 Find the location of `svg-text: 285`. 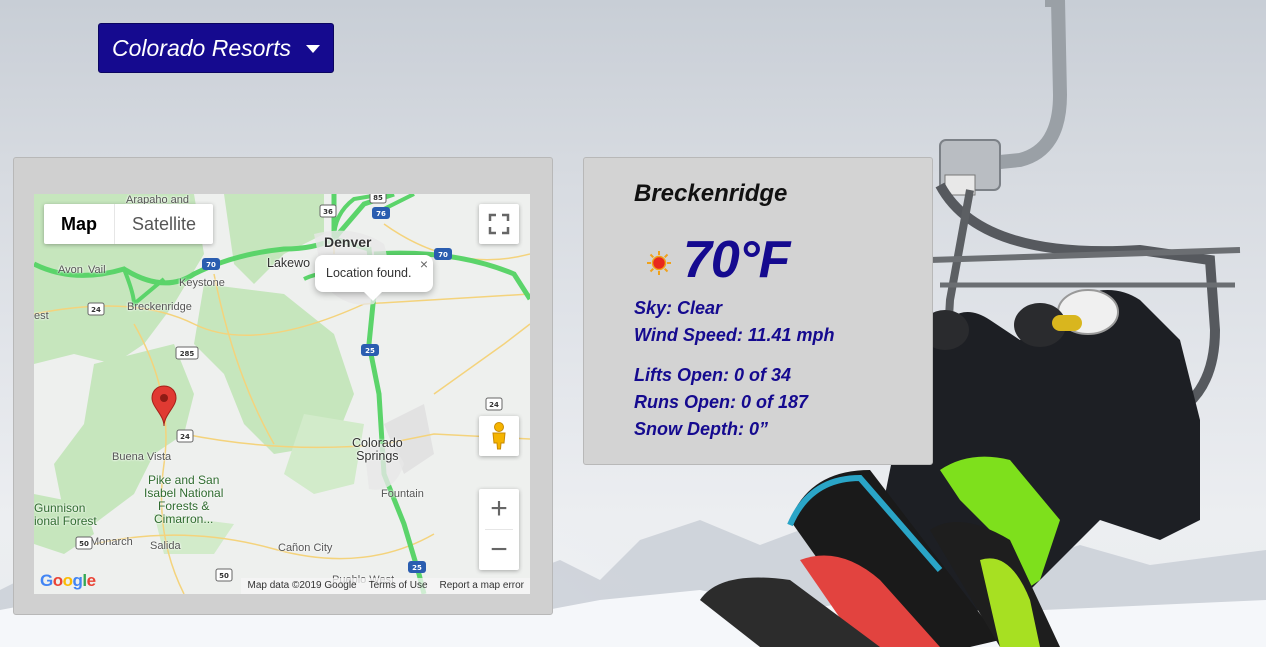

svg-text: 285 is located at coordinates (187, 354).